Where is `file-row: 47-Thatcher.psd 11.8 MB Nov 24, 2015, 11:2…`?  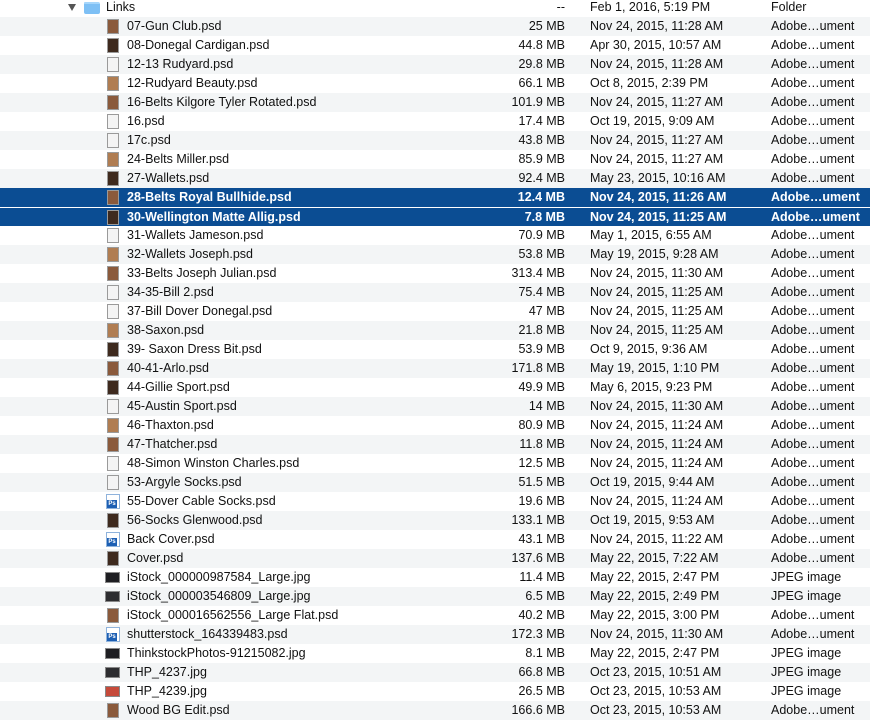 file-row: 47-Thatcher.psd 11.8 MB Nov 24, 2015, 11:2… is located at coordinates (435, 444).